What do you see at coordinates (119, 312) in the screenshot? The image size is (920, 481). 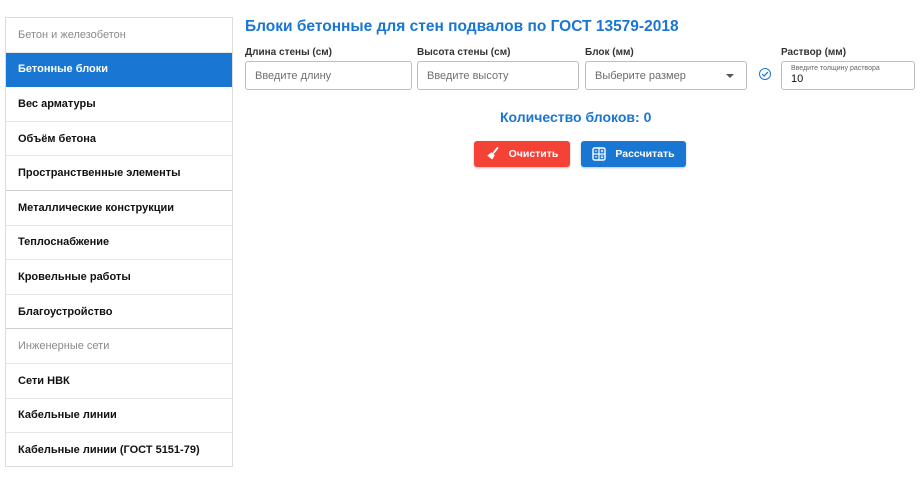 I see `sidebar-item-landscaping: Благоустройство` at bounding box center [119, 312].